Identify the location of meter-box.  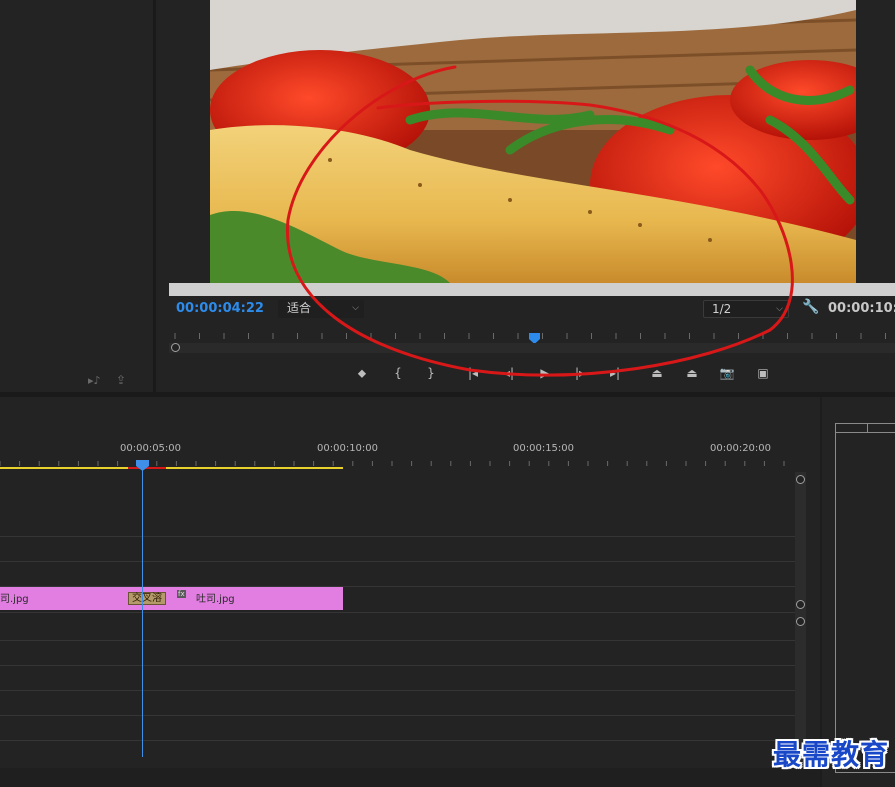
(865, 598).